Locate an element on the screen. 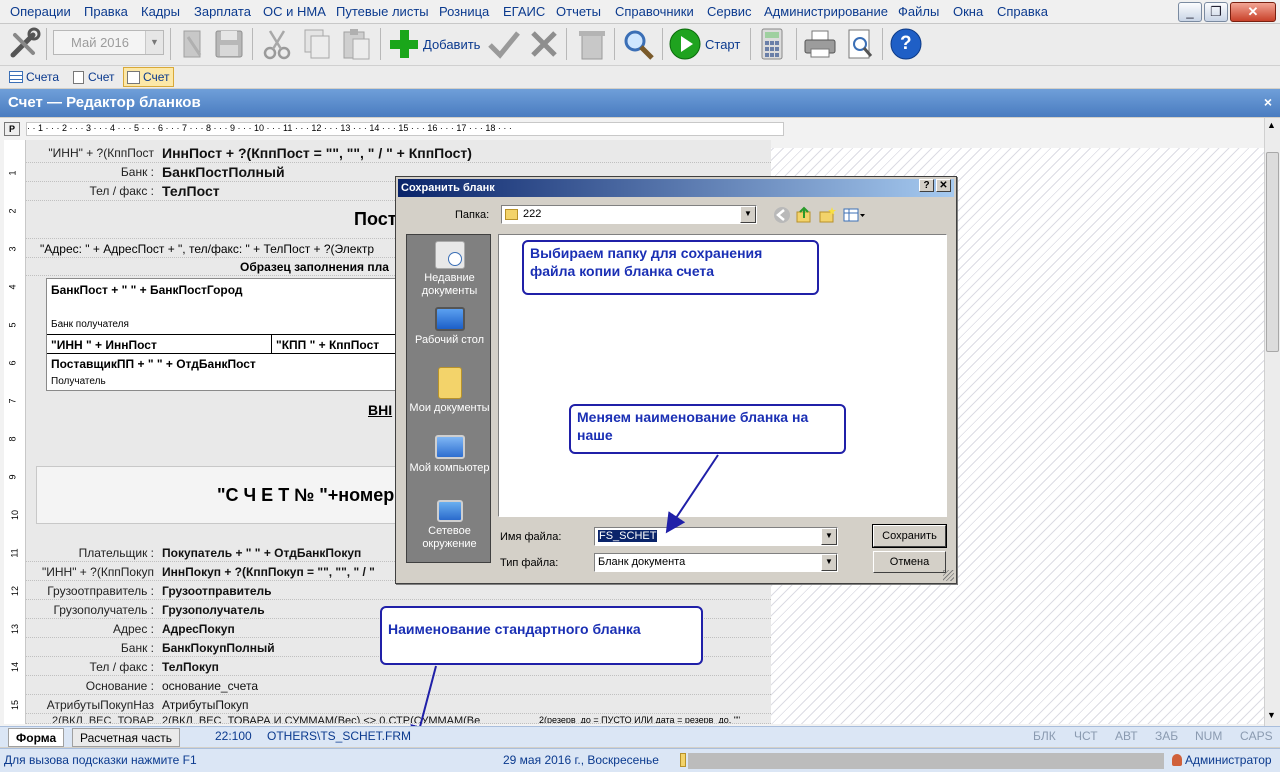 This screenshot has width=1280, height=772. form-row: АтрибутыПокупНаз АтрибутыПокуп is located at coordinates (398, 704).